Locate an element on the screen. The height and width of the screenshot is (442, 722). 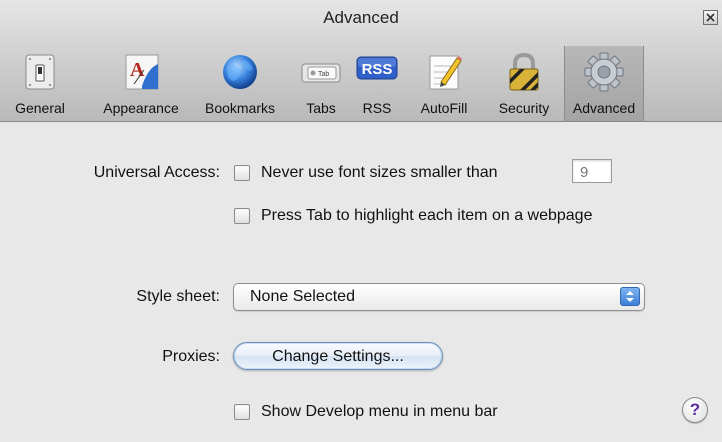
gear-icon is located at coordinates (604, 72).